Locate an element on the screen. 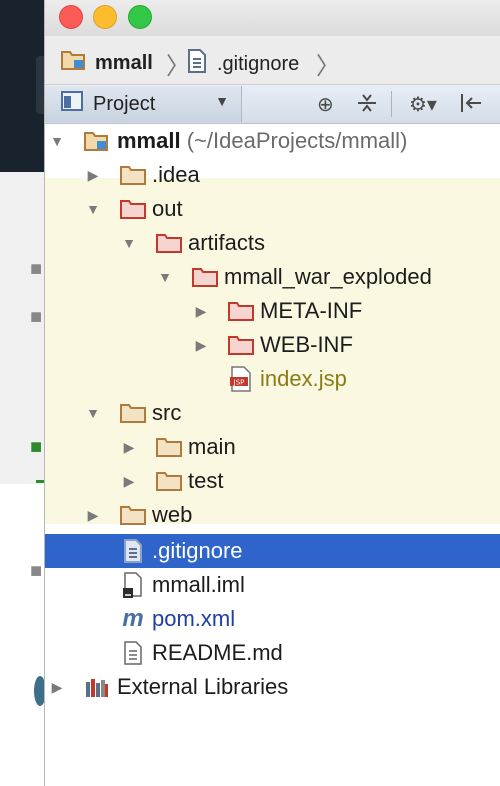 The height and width of the screenshot is (786, 500). breadcrumb-module: mmall is located at coordinates (107, 63).